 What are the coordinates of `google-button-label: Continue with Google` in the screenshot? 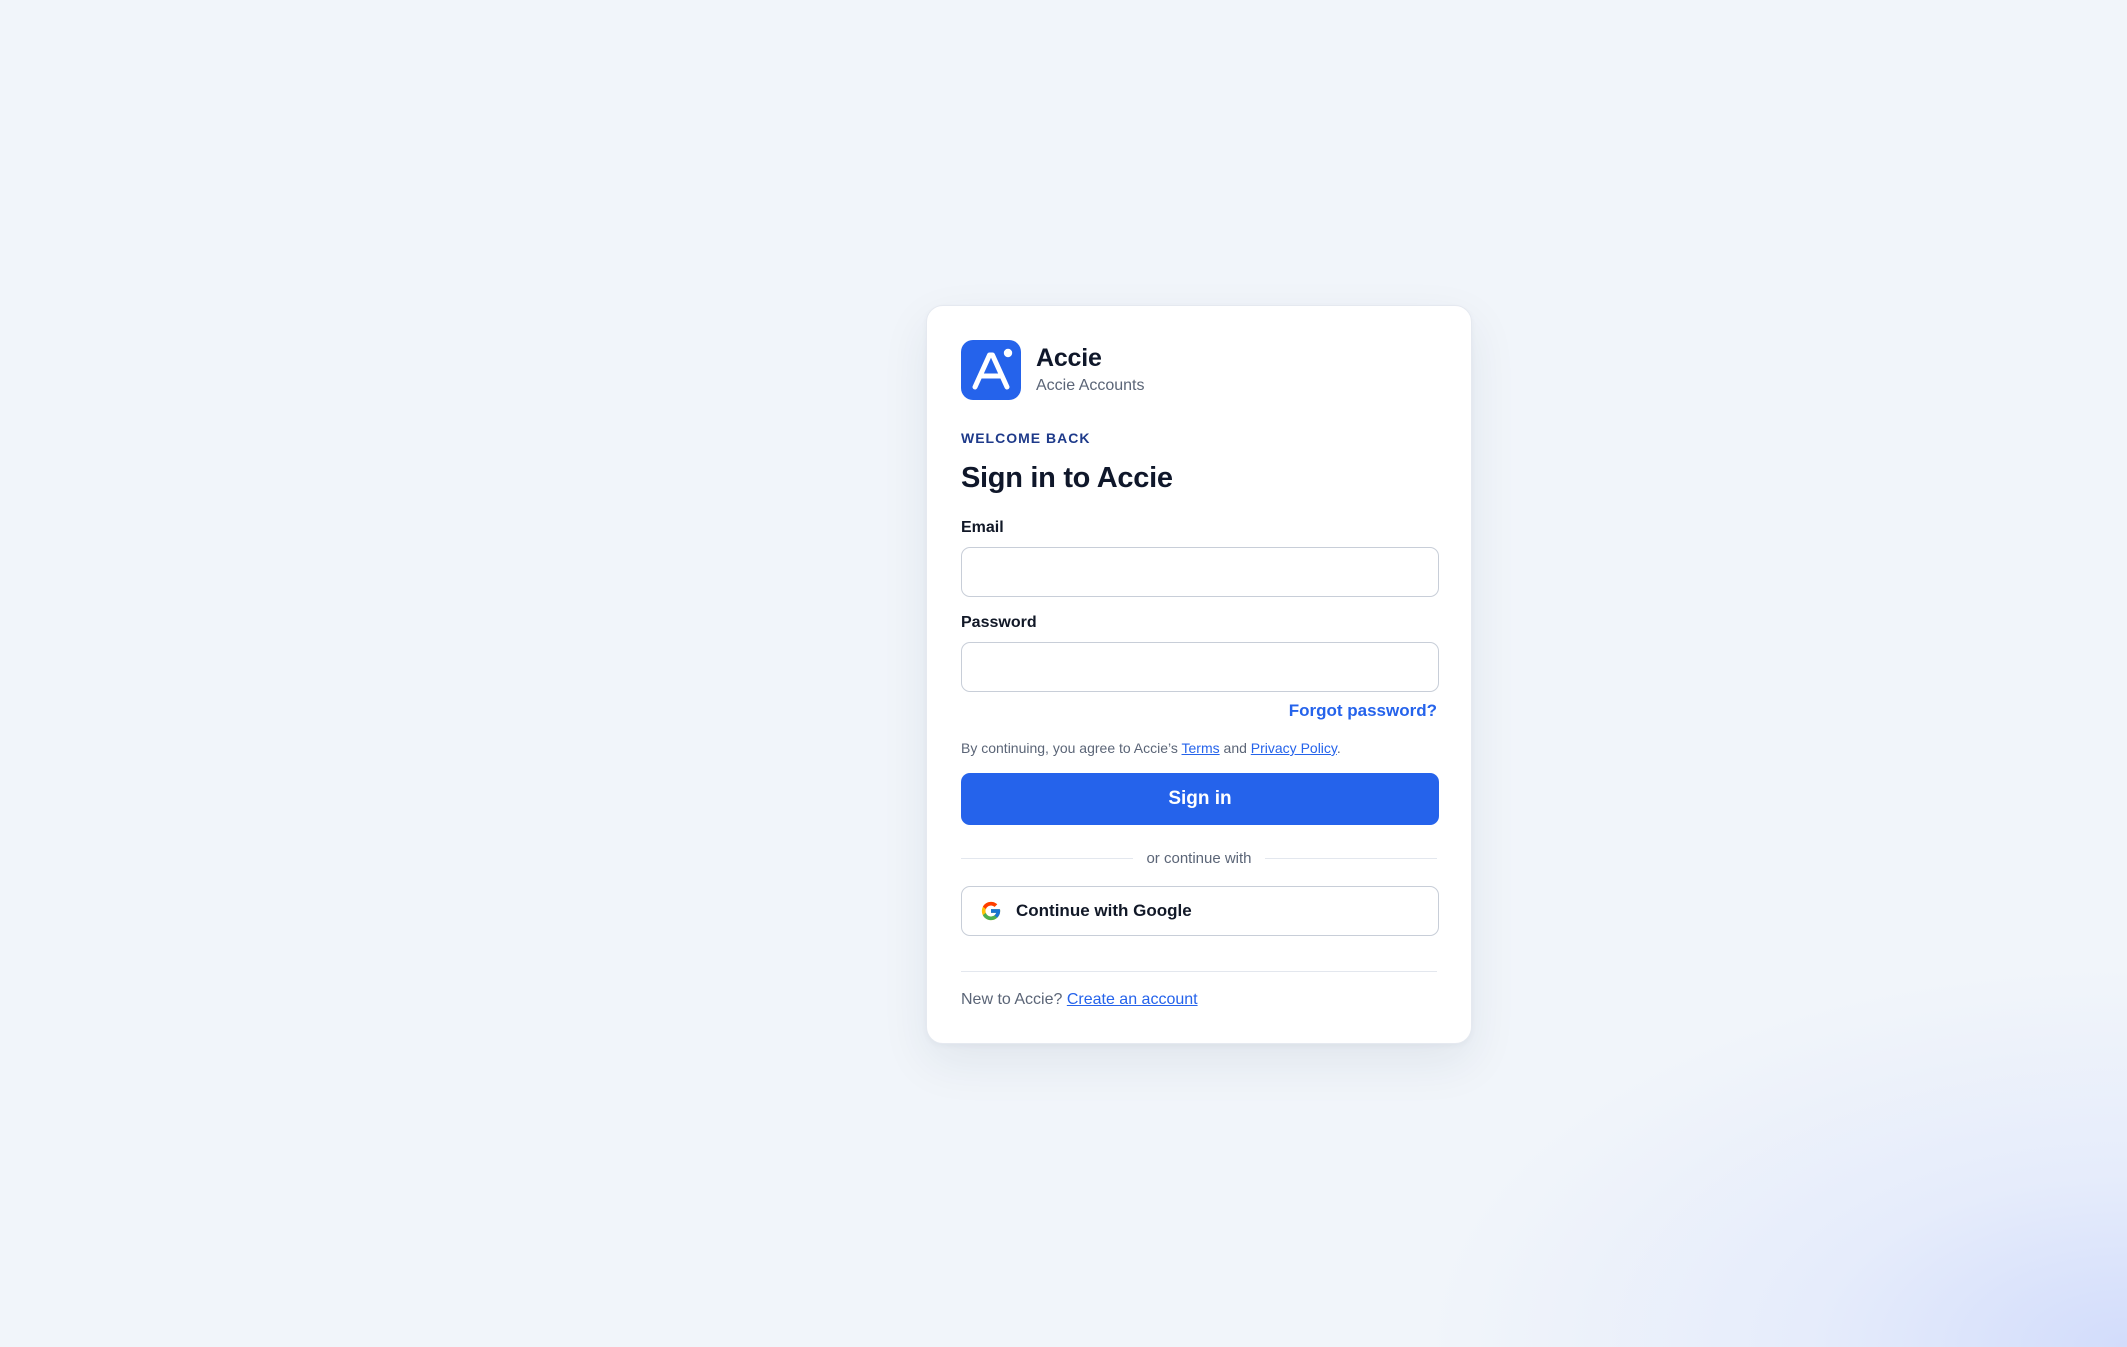 It's located at (1104, 910).